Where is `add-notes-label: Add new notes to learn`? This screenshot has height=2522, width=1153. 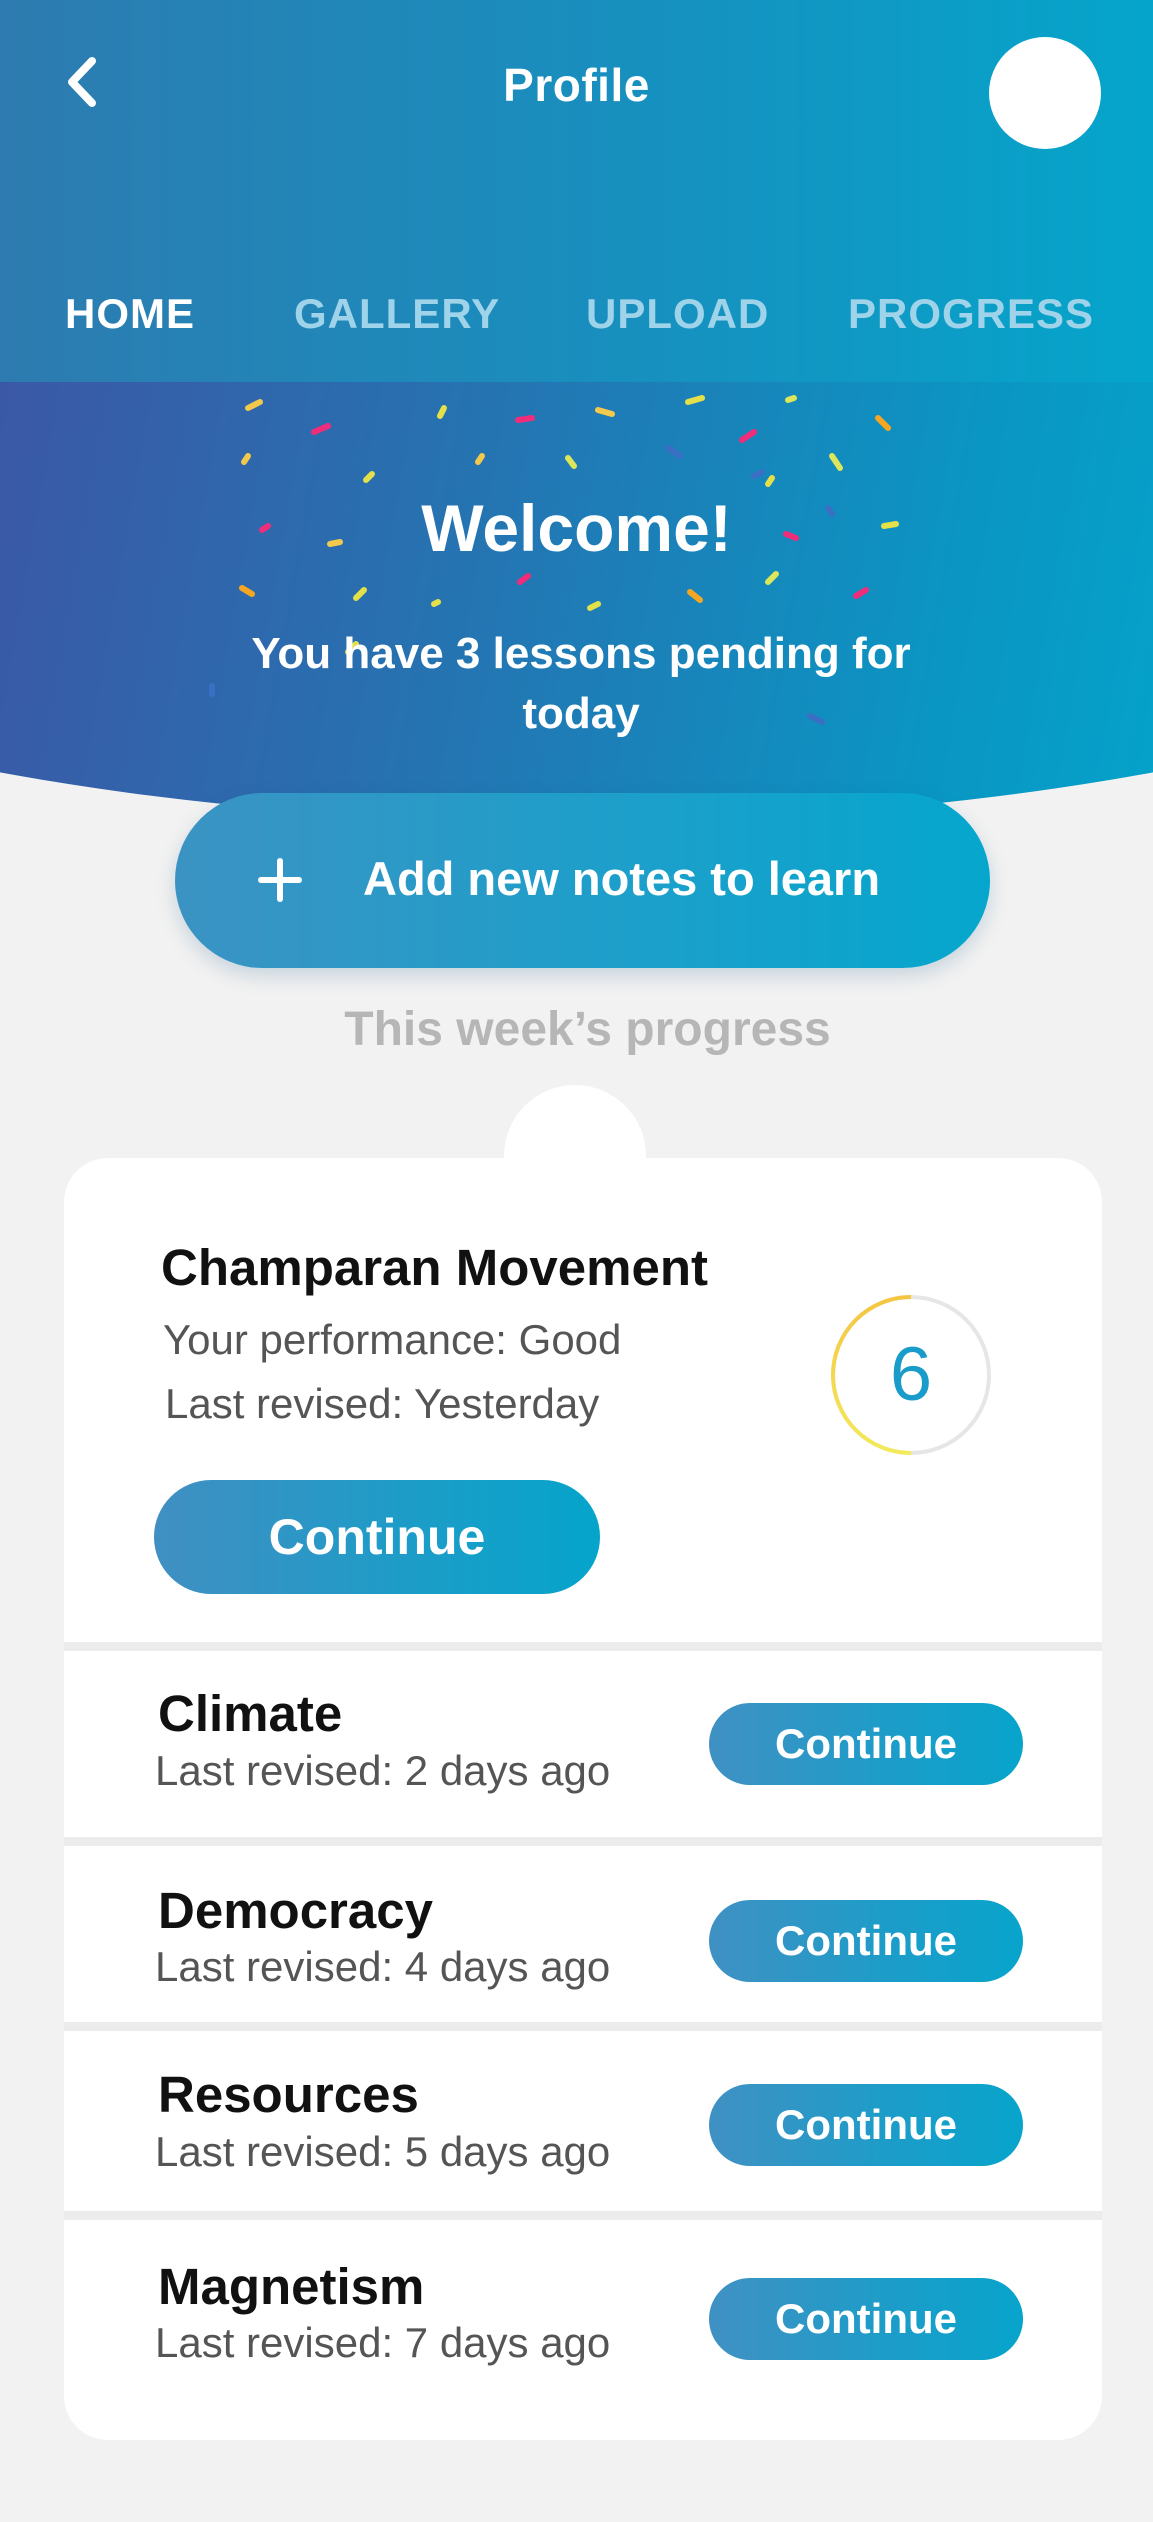 add-notes-label: Add new notes to learn is located at coordinates (622, 878).